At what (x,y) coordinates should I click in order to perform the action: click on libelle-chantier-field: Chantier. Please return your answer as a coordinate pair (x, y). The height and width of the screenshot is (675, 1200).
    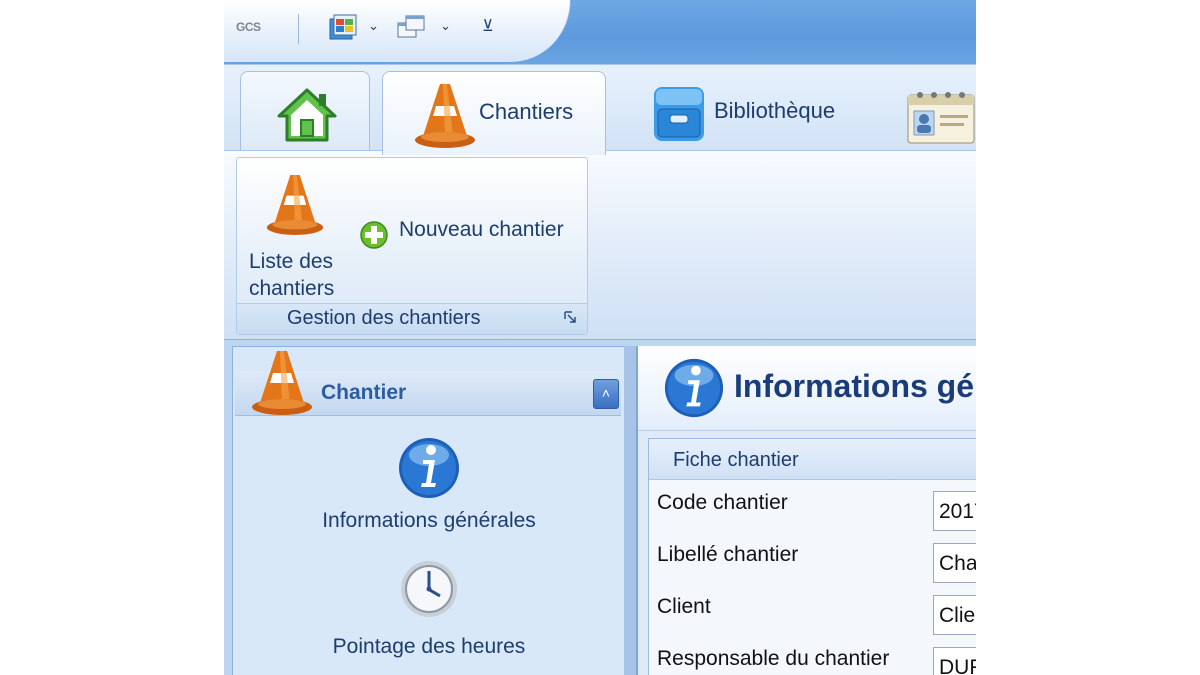
    Looking at the image, I should click on (954, 563).